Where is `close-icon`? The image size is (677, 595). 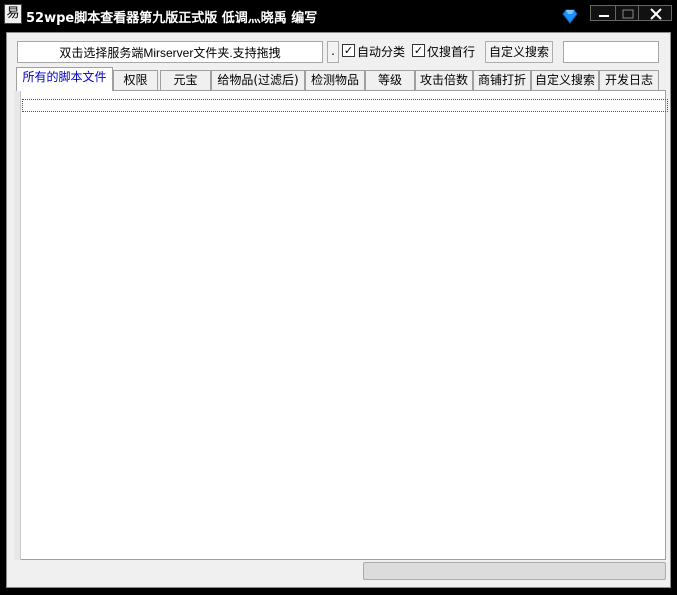
close-icon is located at coordinates (656, 14).